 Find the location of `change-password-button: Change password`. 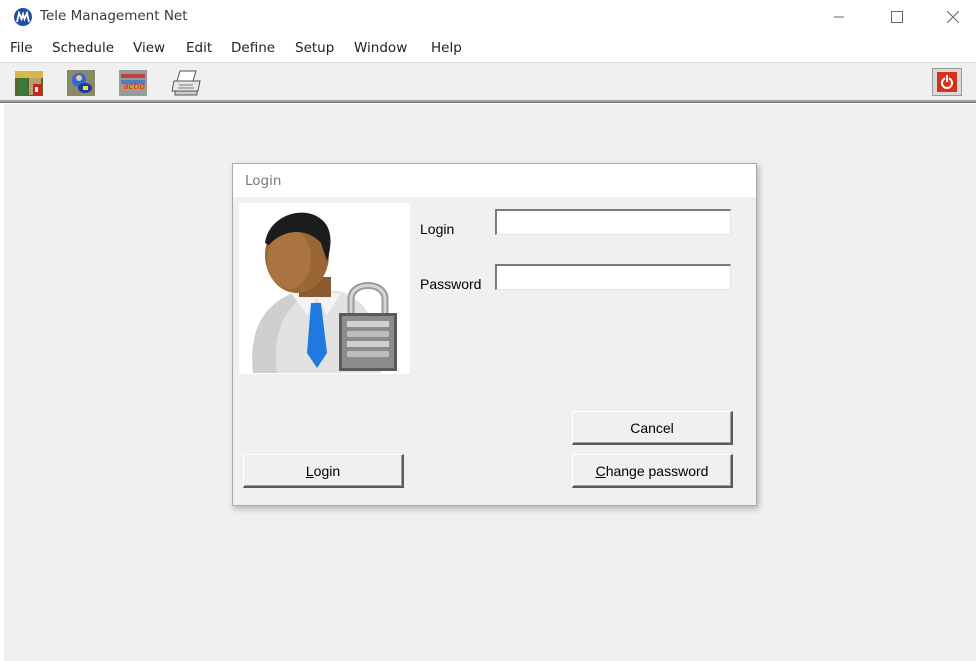

change-password-button: Change password is located at coordinates (652, 471).